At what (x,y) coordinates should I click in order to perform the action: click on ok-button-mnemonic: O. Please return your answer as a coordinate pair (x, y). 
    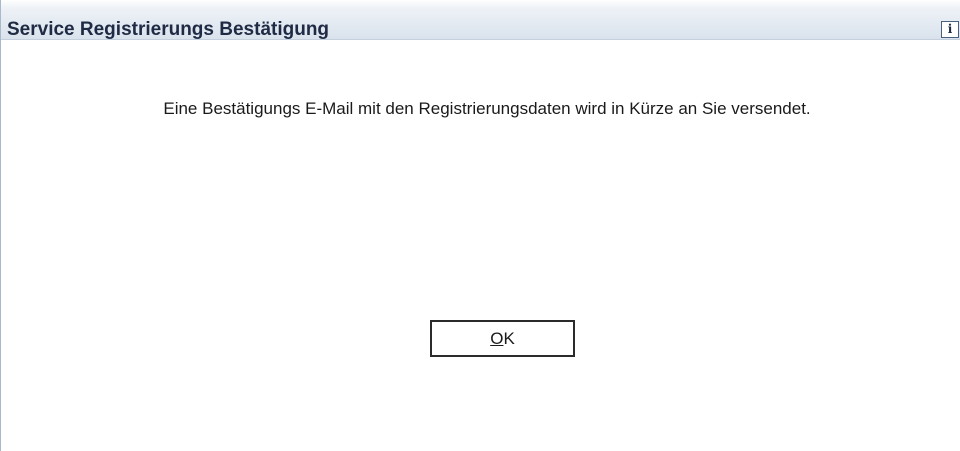
    Looking at the image, I should click on (497, 338).